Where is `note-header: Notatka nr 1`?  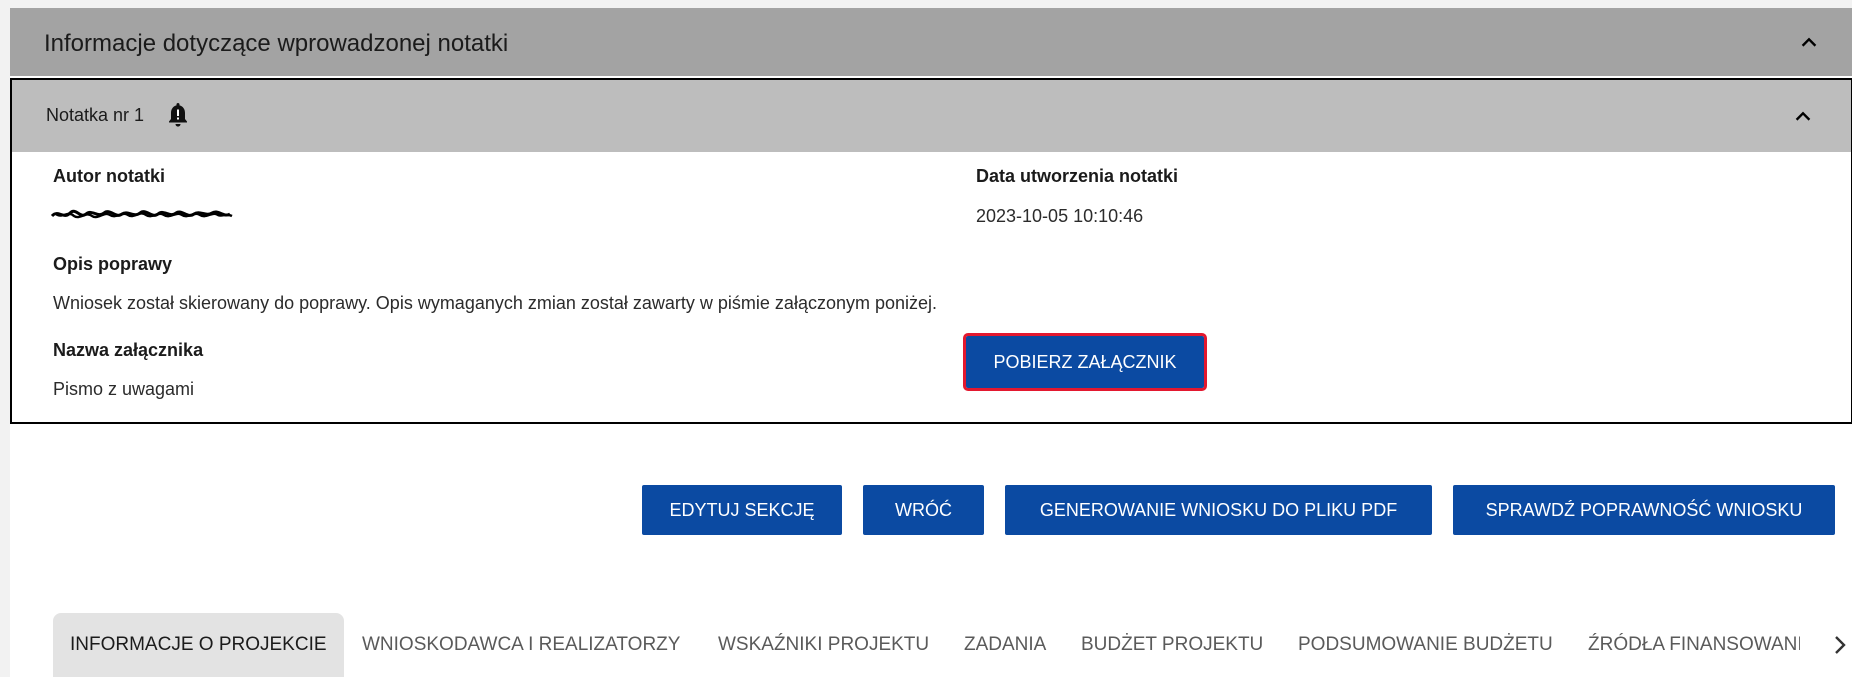
note-header: Notatka nr 1 is located at coordinates (931, 116).